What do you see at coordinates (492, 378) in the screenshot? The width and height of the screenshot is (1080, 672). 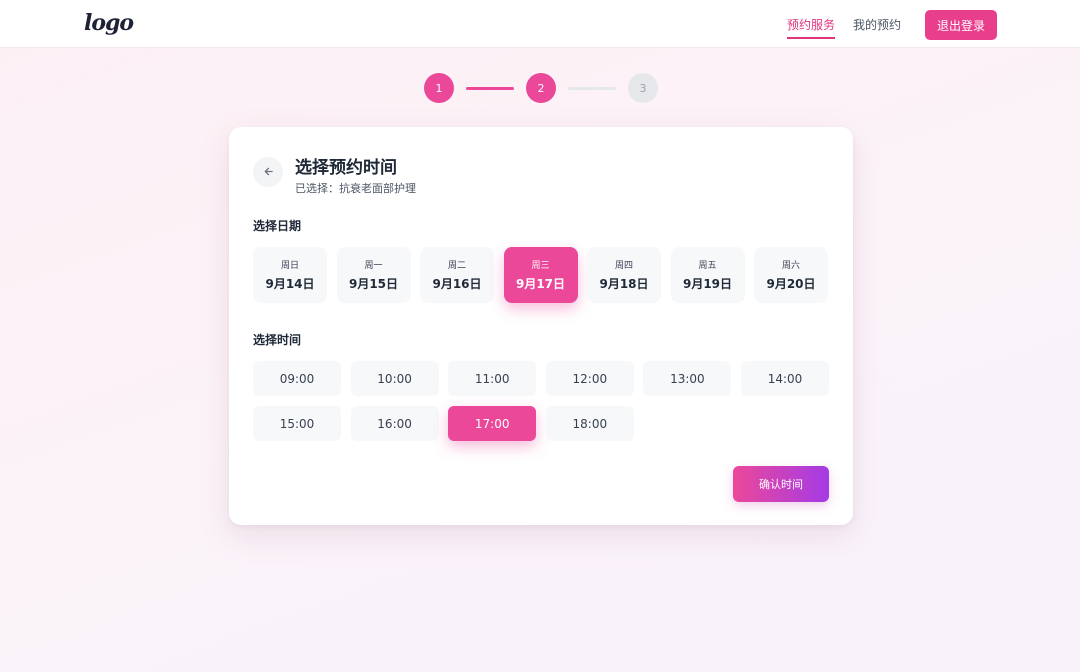 I see `time-slot: 11:00` at bounding box center [492, 378].